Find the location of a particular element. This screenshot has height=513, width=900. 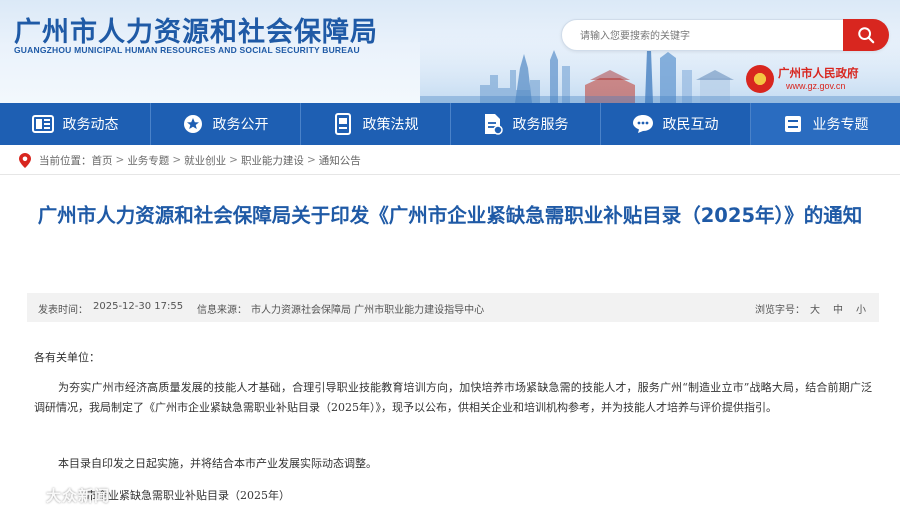

news-icon is located at coordinates (42, 124).